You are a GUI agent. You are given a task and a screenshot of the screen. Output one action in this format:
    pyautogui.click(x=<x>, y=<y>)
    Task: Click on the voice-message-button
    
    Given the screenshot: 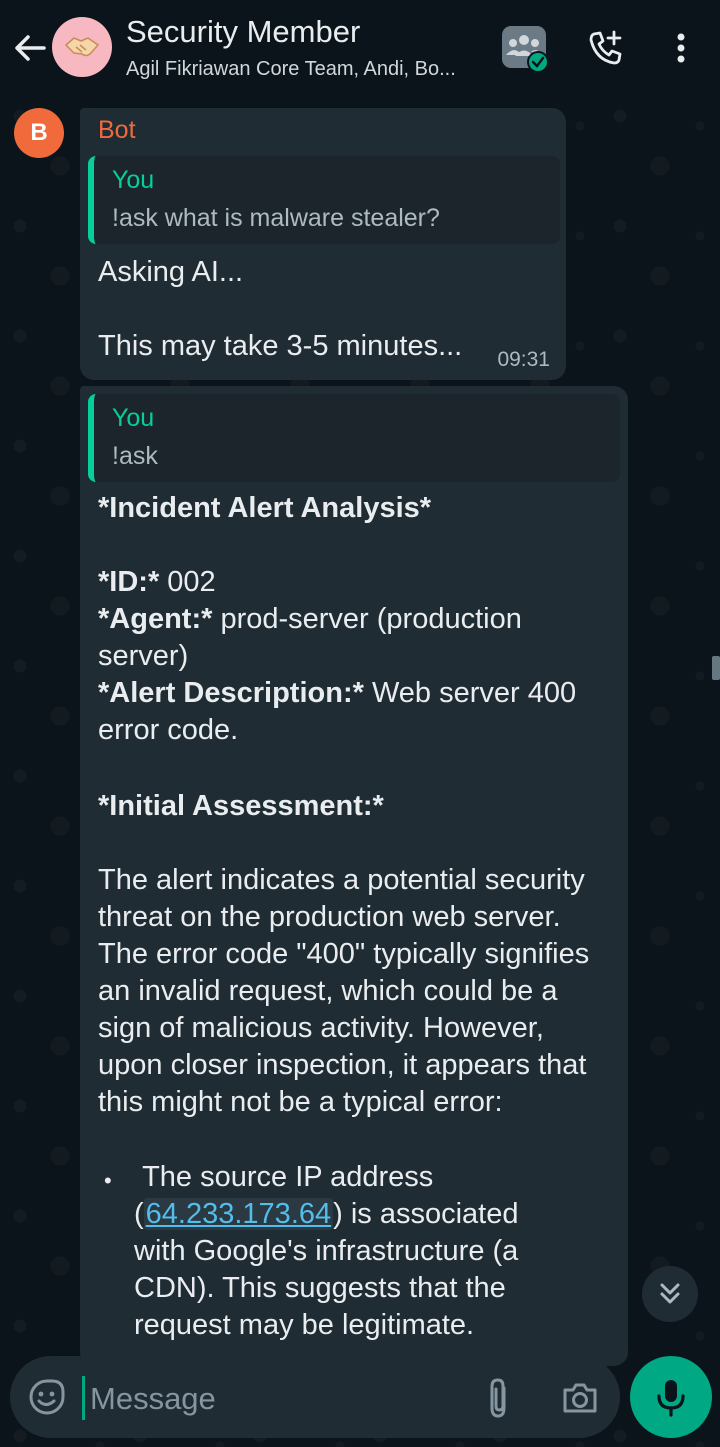 What is the action you would take?
    pyautogui.click(x=671, y=1397)
    